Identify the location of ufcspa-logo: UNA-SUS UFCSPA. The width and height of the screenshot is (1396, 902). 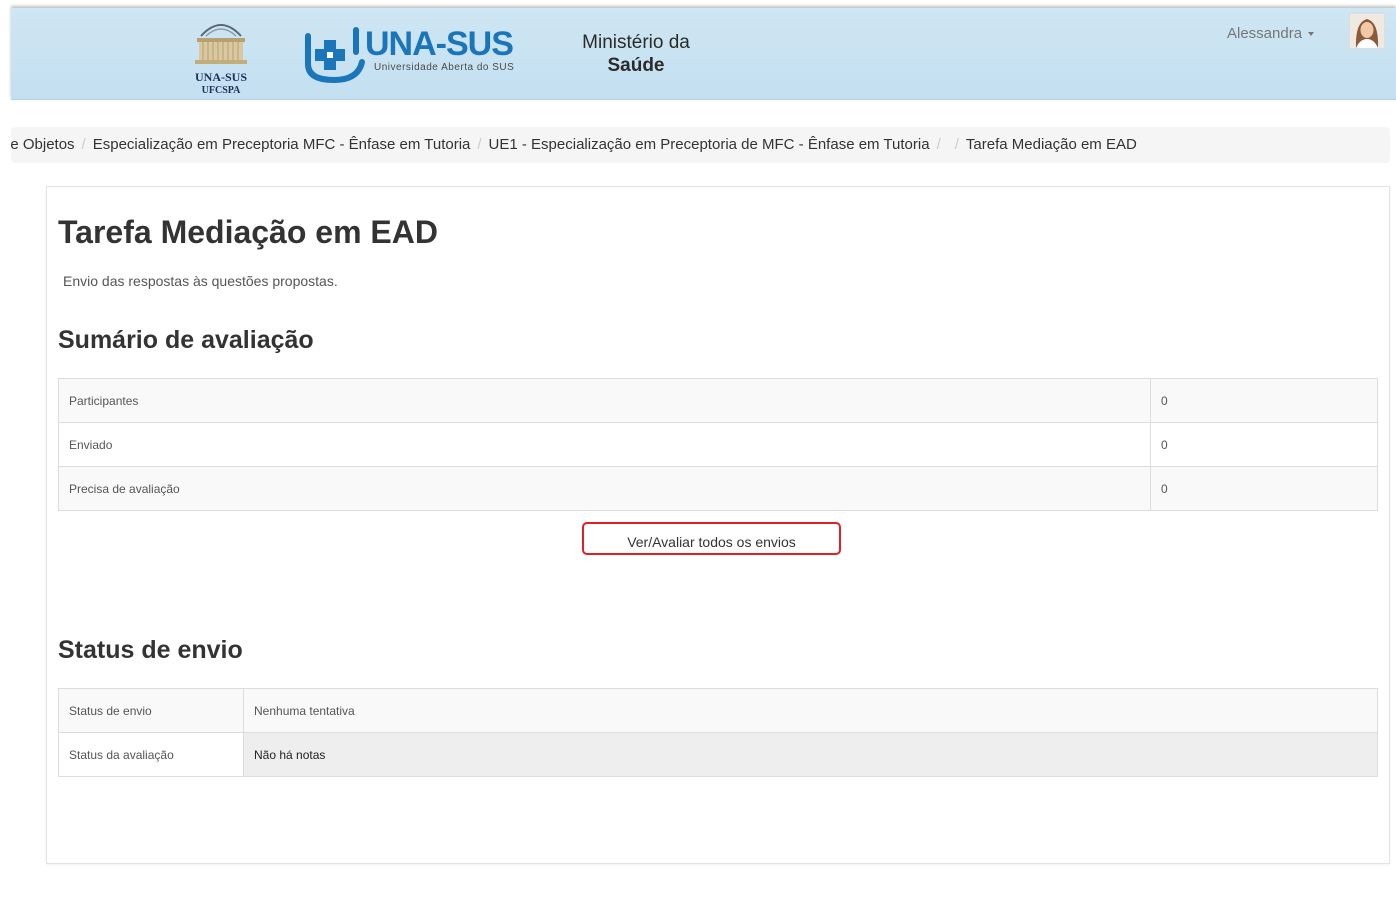
(221, 56).